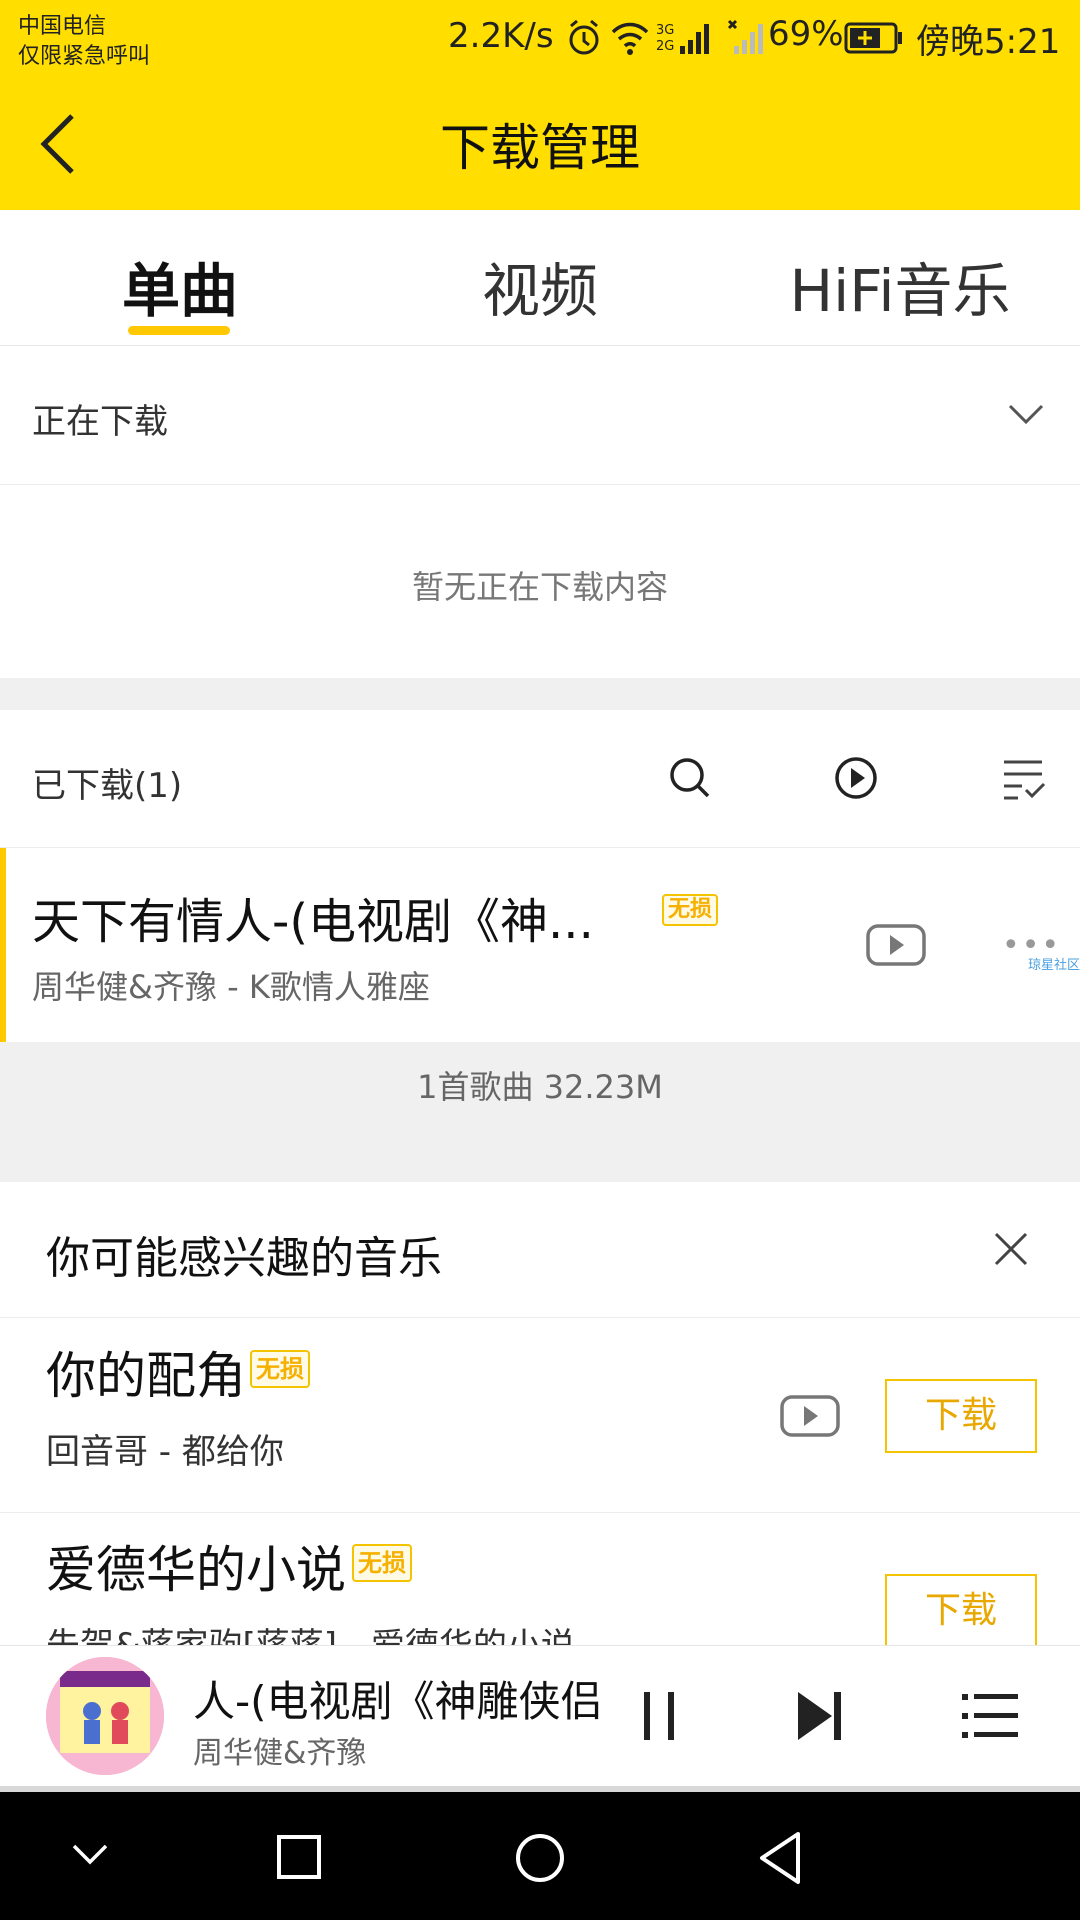  Describe the element at coordinates (990, 1716) in the screenshot. I see `playlist-icon` at that location.